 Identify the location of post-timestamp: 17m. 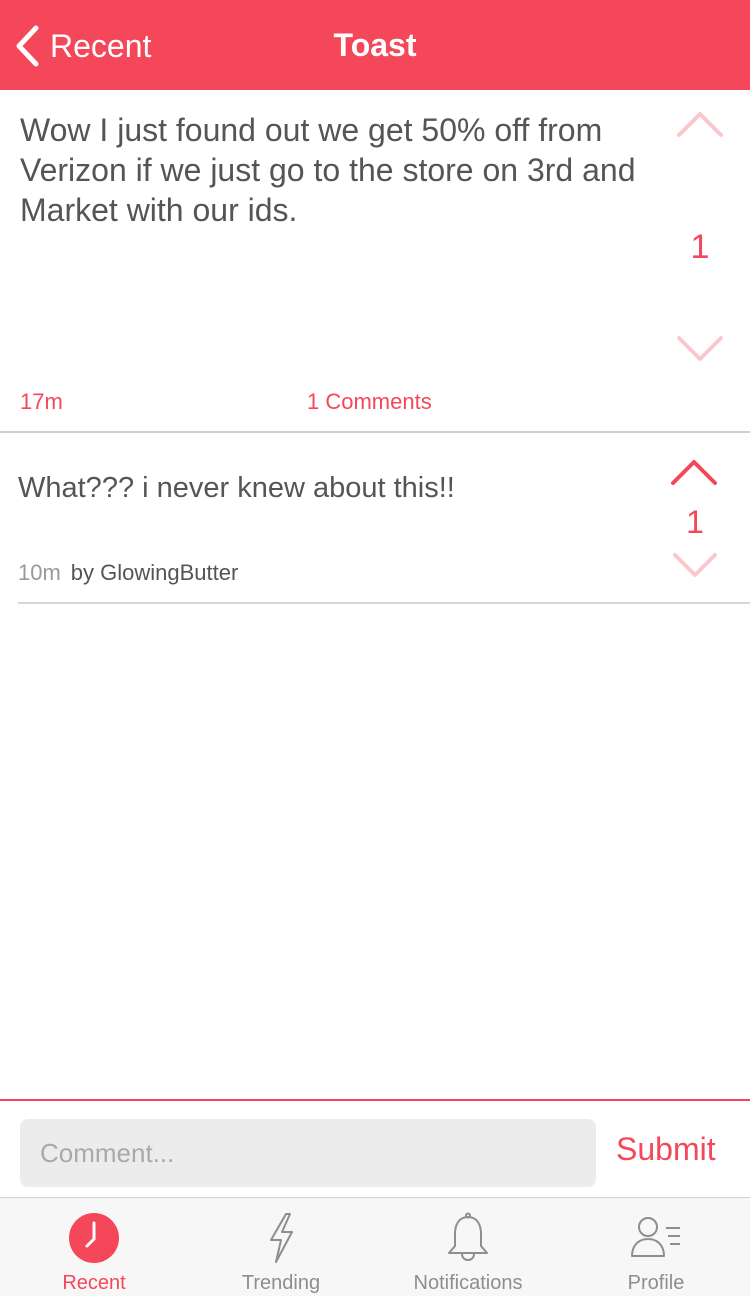
(41, 401).